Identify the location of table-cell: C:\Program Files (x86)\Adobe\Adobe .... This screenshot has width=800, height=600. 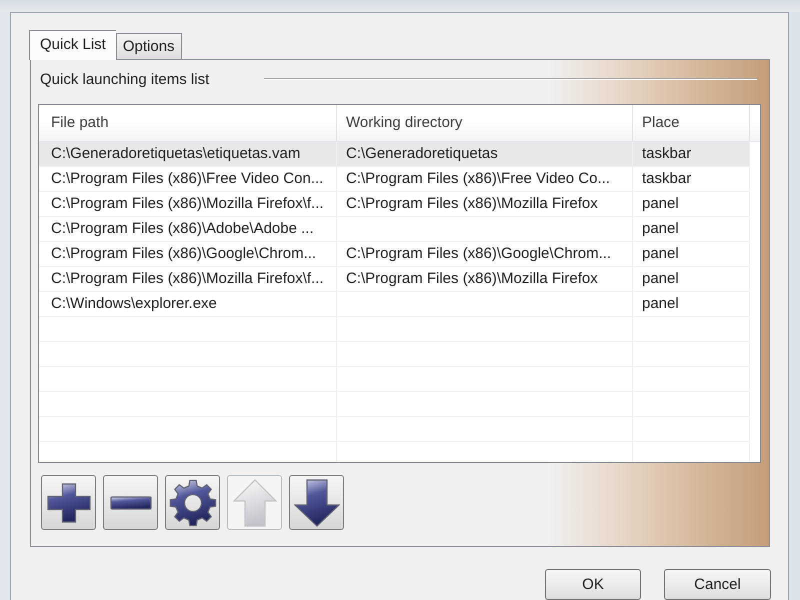
(188, 229).